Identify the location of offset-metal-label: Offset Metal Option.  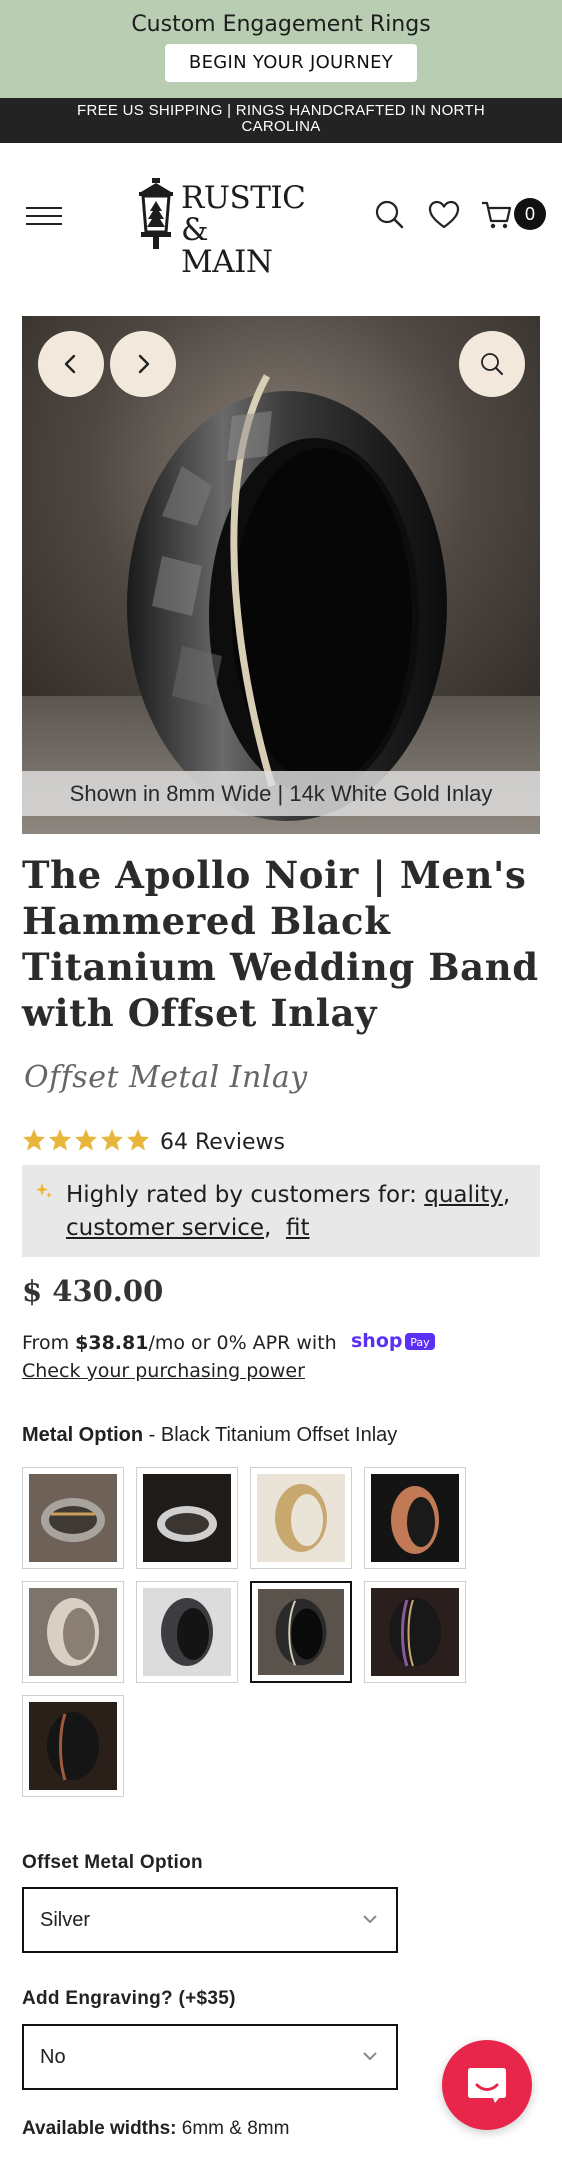
(112, 1862).